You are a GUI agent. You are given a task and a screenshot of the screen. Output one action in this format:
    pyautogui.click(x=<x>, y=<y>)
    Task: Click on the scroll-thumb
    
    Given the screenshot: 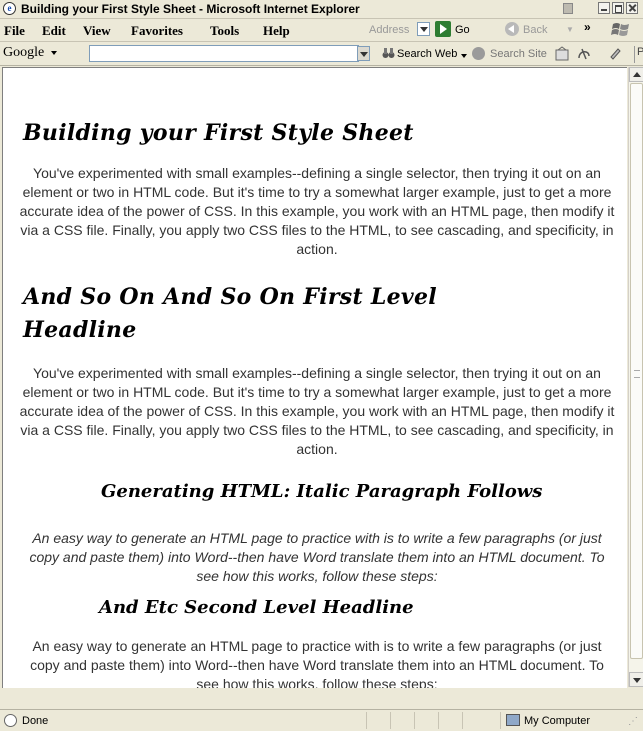 What is the action you would take?
    pyautogui.click(x=636, y=371)
    